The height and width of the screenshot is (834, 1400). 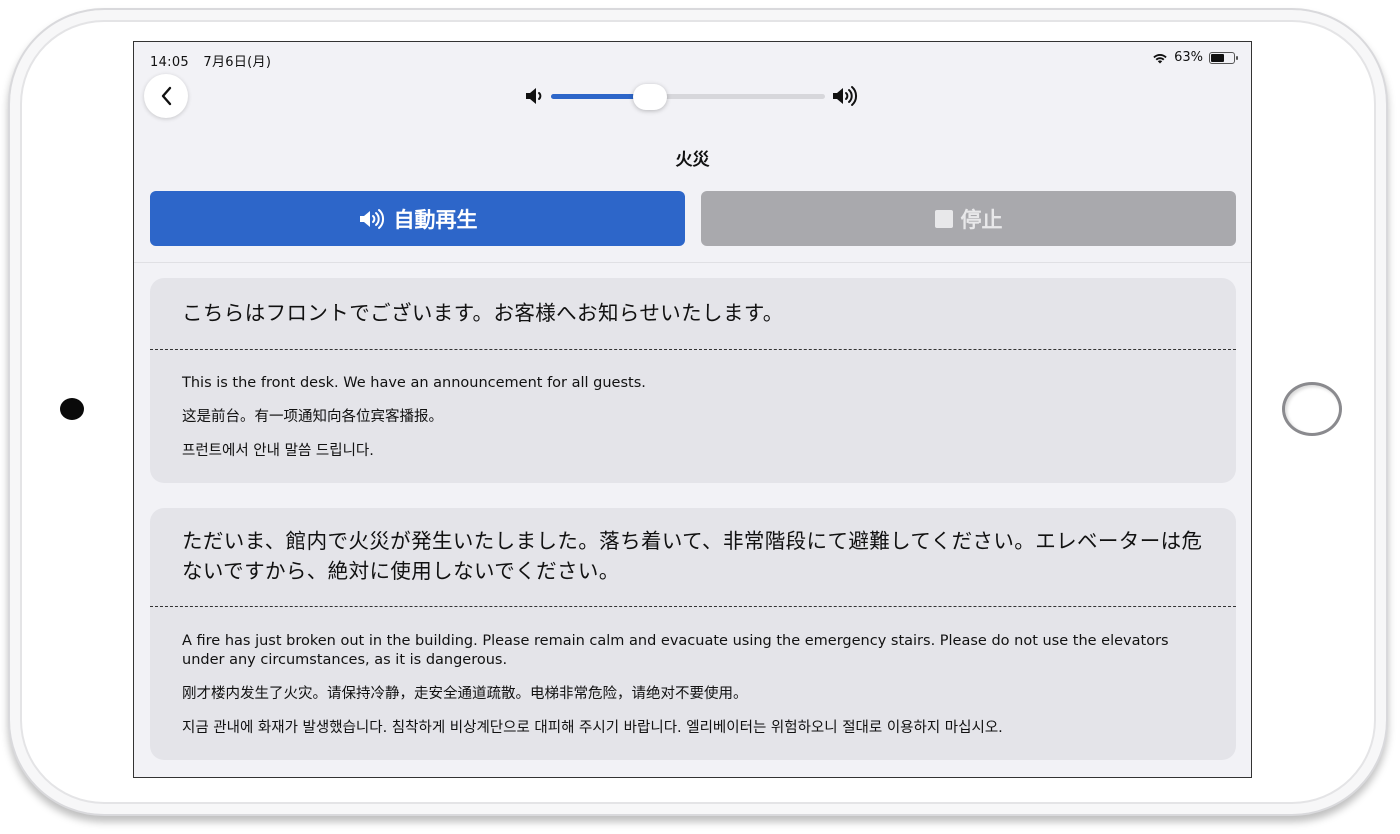 I want to click on header-divider, so click(x=692, y=262).